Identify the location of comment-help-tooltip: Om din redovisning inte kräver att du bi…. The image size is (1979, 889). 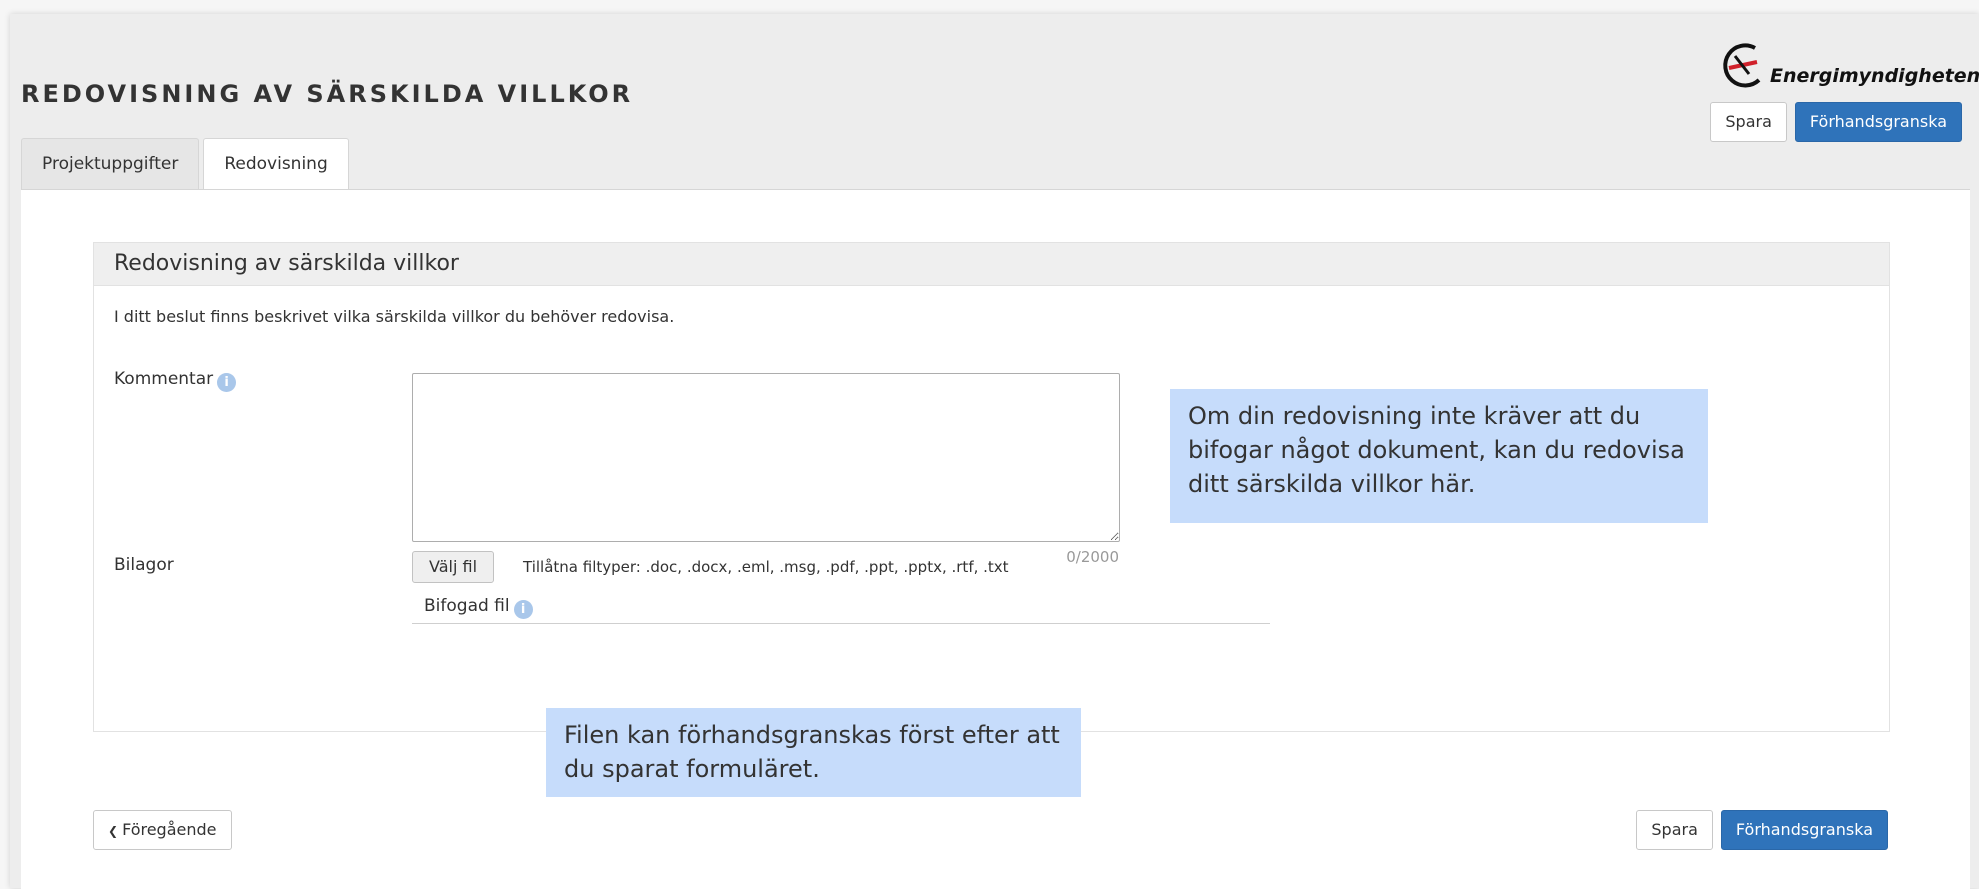
(1439, 456).